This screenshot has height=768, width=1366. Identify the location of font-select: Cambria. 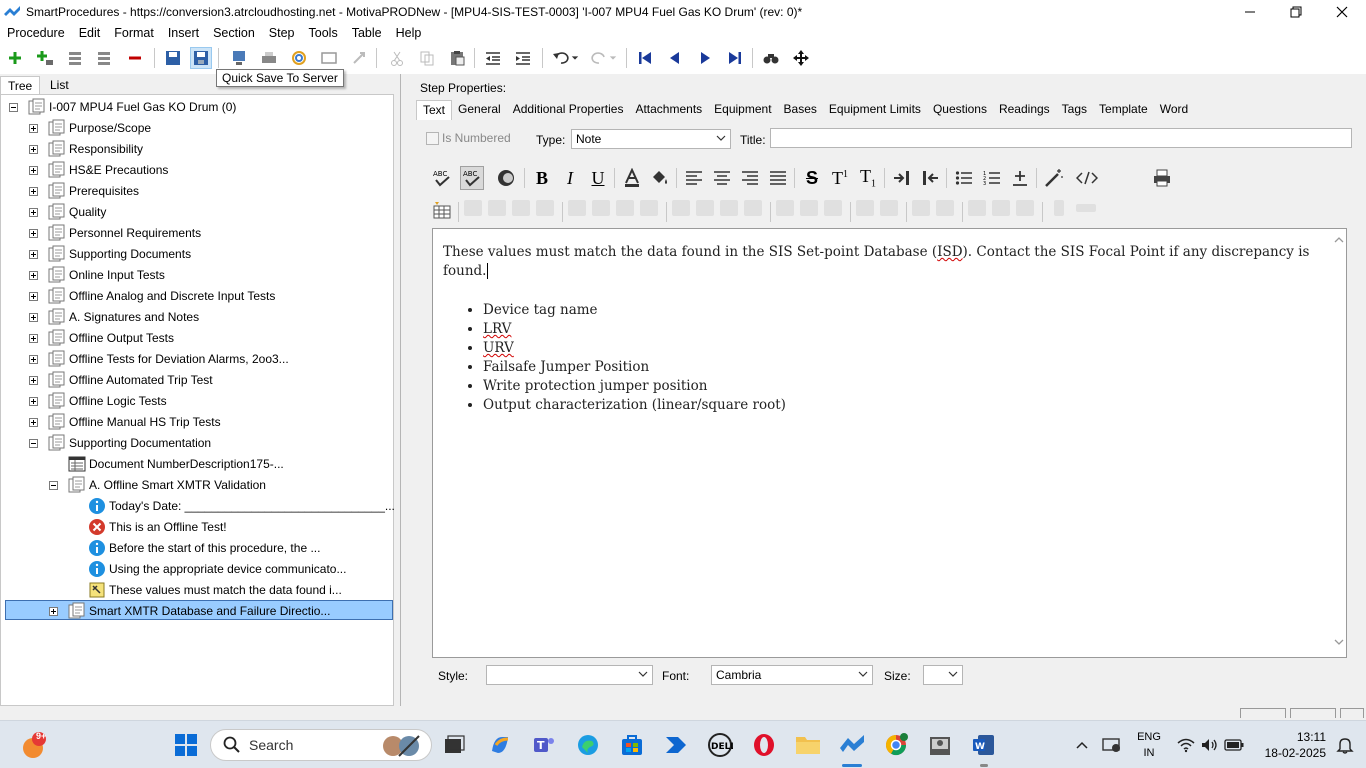
(792, 675).